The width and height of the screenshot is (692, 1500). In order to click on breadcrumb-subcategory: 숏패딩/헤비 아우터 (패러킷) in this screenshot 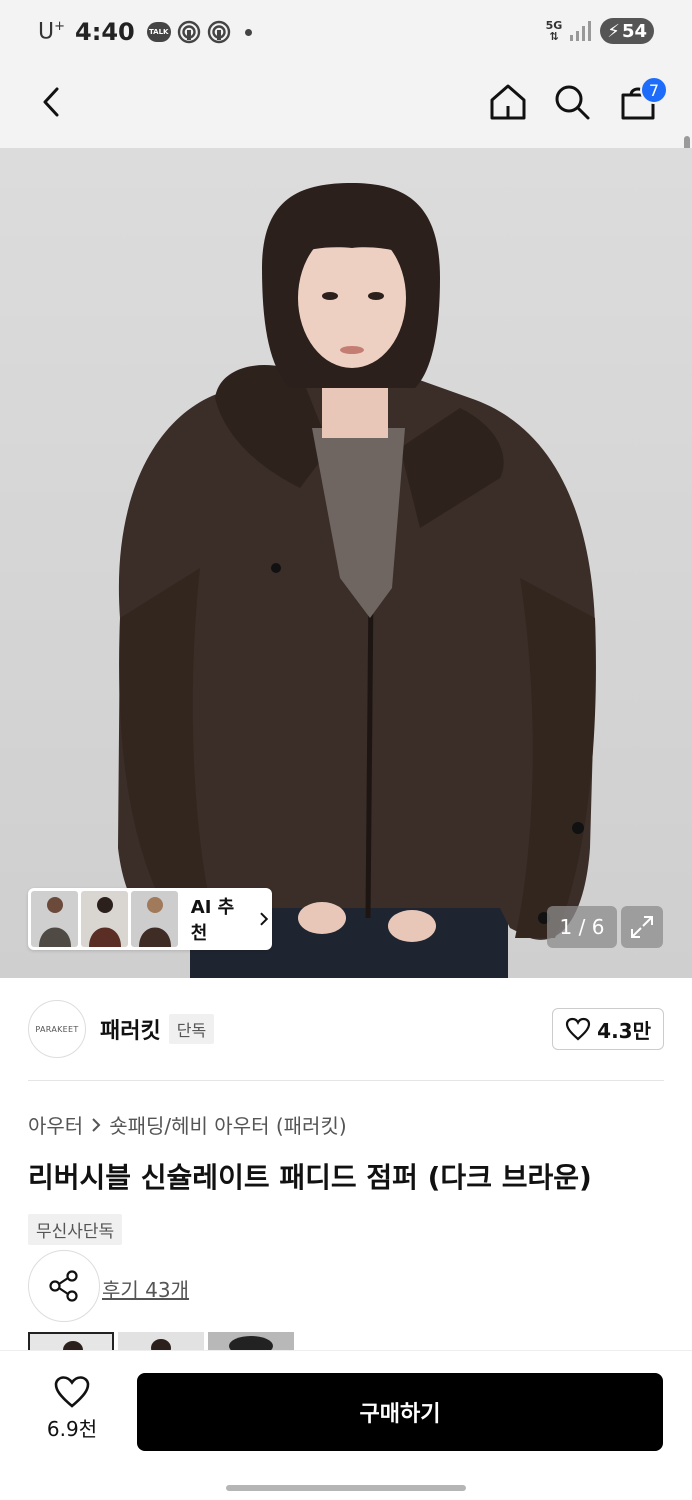, I will do `click(227, 1124)`.